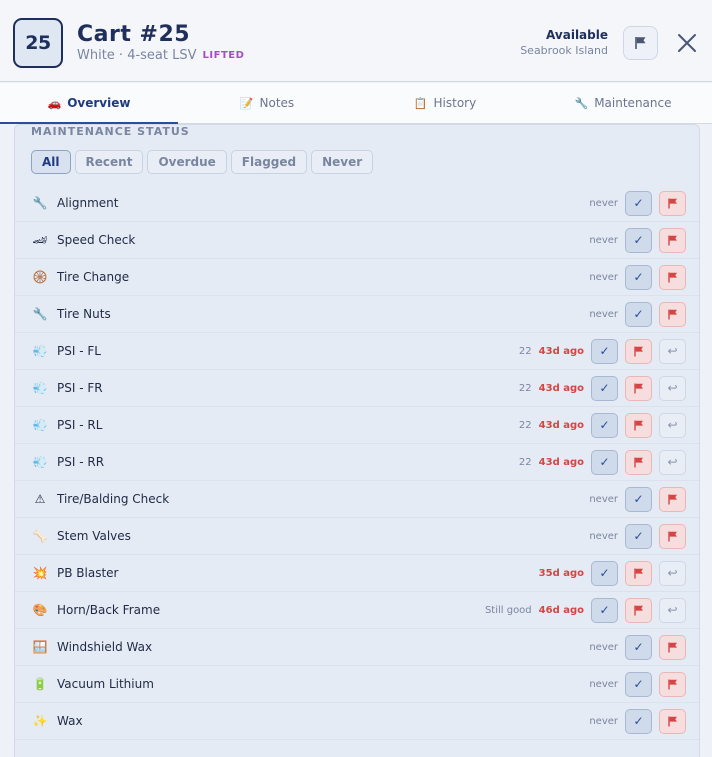  I want to click on filter-flagged: Flagged, so click(269, 162).